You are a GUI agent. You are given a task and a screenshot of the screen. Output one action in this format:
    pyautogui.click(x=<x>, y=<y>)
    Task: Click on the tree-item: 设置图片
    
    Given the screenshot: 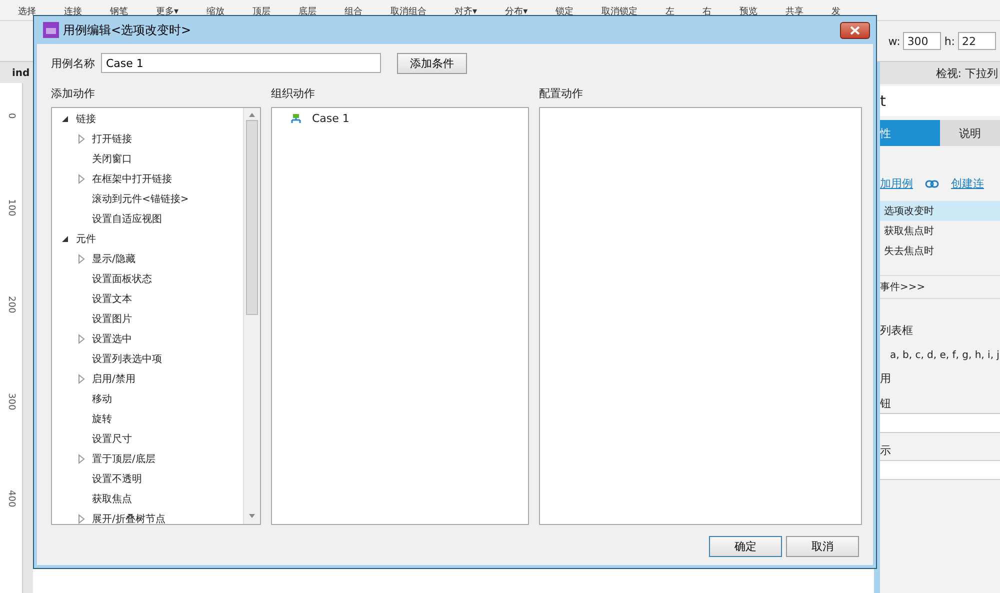 What is the action you would take?
    pyautogui.click(x=112, y=319)
    